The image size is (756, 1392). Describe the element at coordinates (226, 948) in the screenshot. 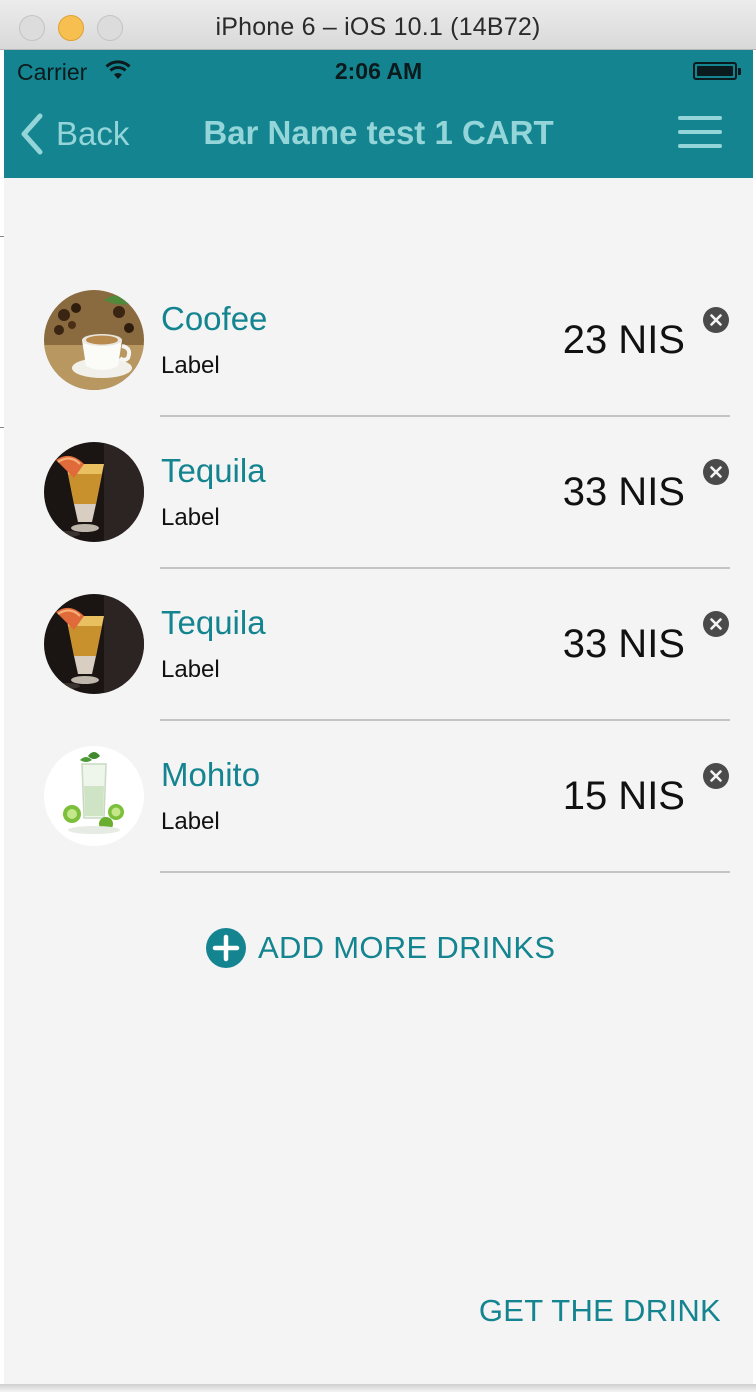

I see `plus-circle-icon` at that location.